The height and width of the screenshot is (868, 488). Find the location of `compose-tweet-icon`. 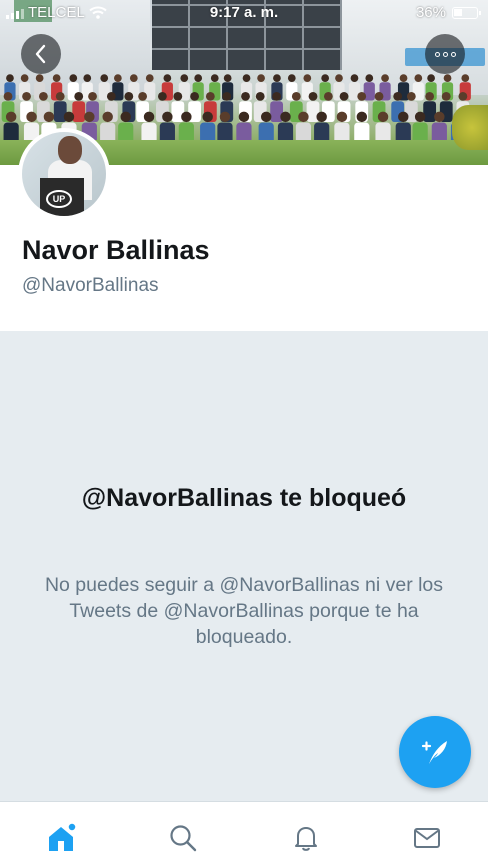

compose-tweet-icon is located at coordinates (434, 752).